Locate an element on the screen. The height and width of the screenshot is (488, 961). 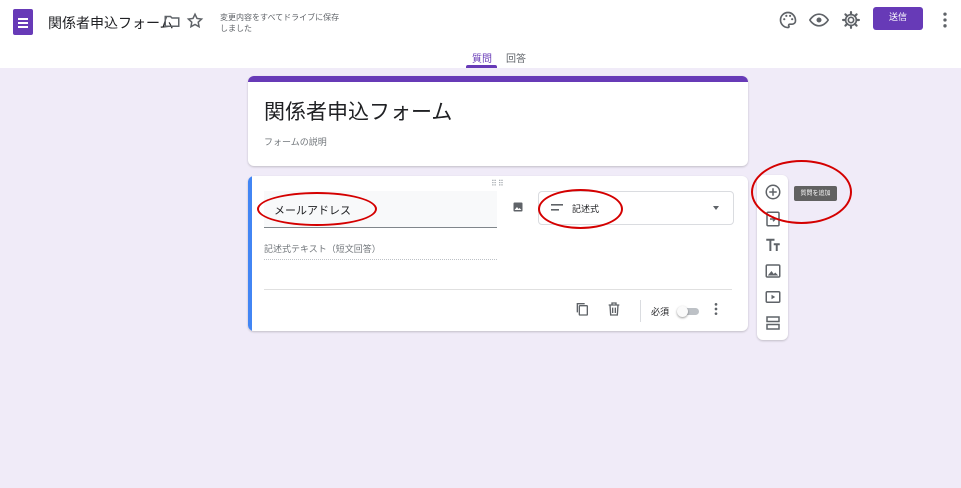
form-description-field: フォームの説明 is located at coordinates (295, 141).